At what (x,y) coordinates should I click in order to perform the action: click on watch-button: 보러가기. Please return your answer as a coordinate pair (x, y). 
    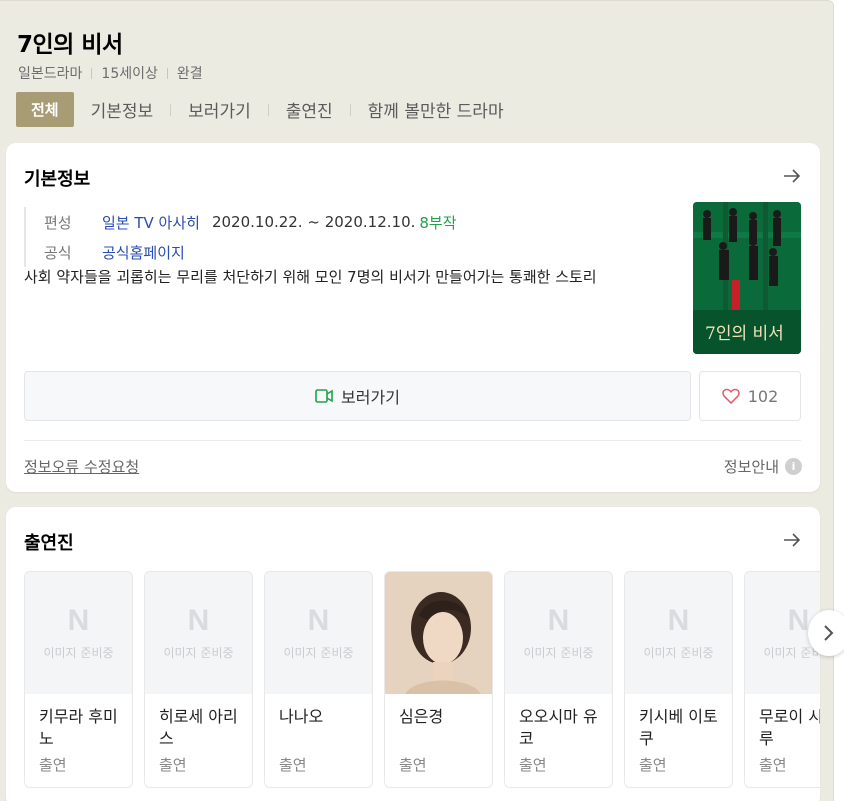
    Looking at the image, I should click on (357, 396).